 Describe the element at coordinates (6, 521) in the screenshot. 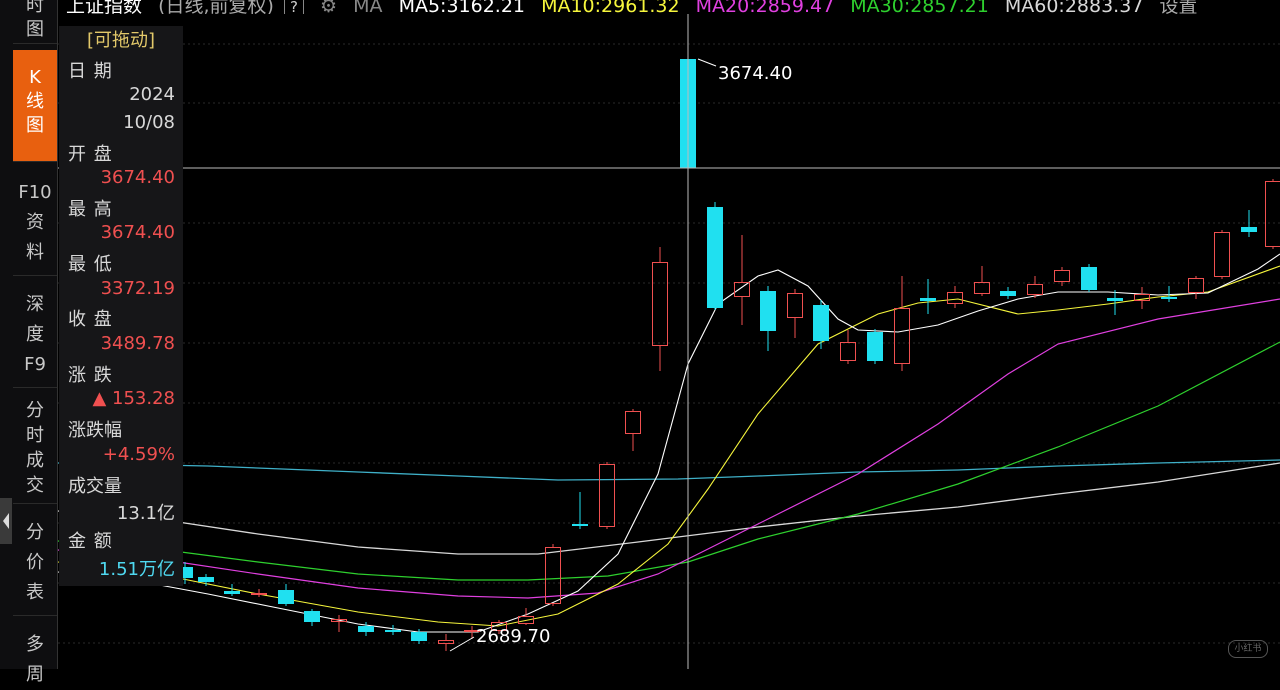

I see `collapse-arrow-icon` at that location.